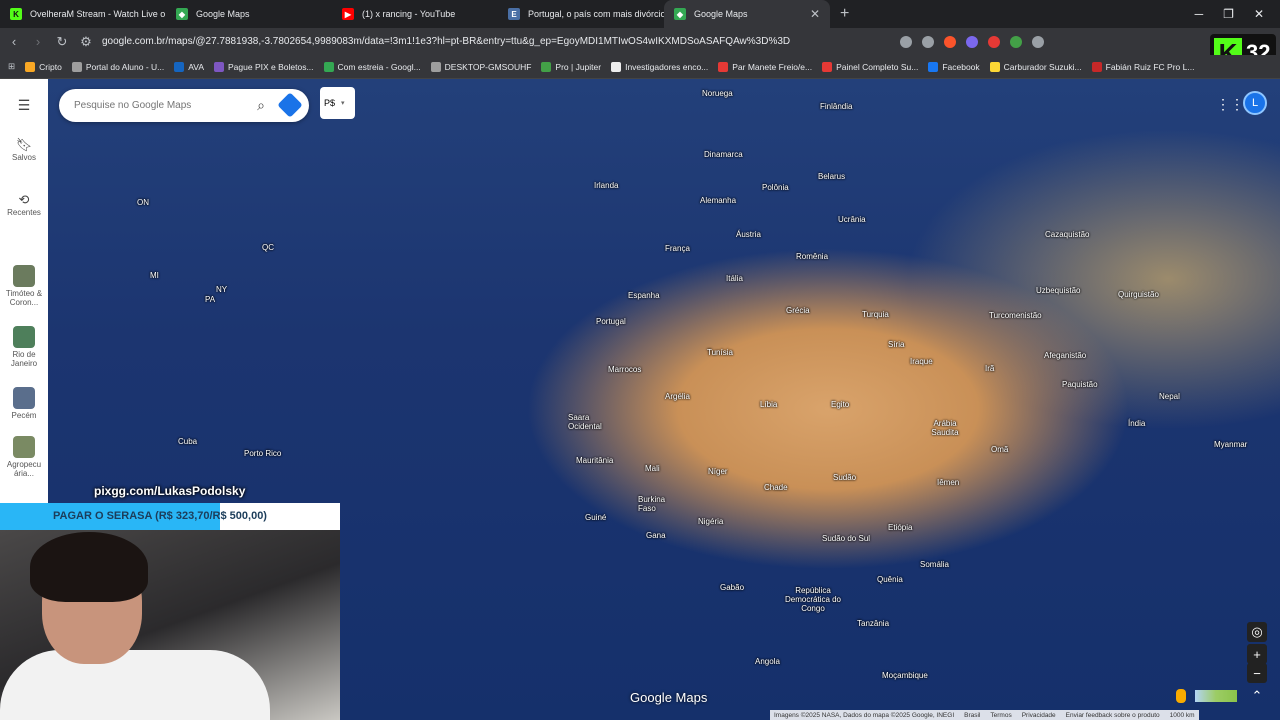  I want to click on streamer-hair, so click(89, 567).